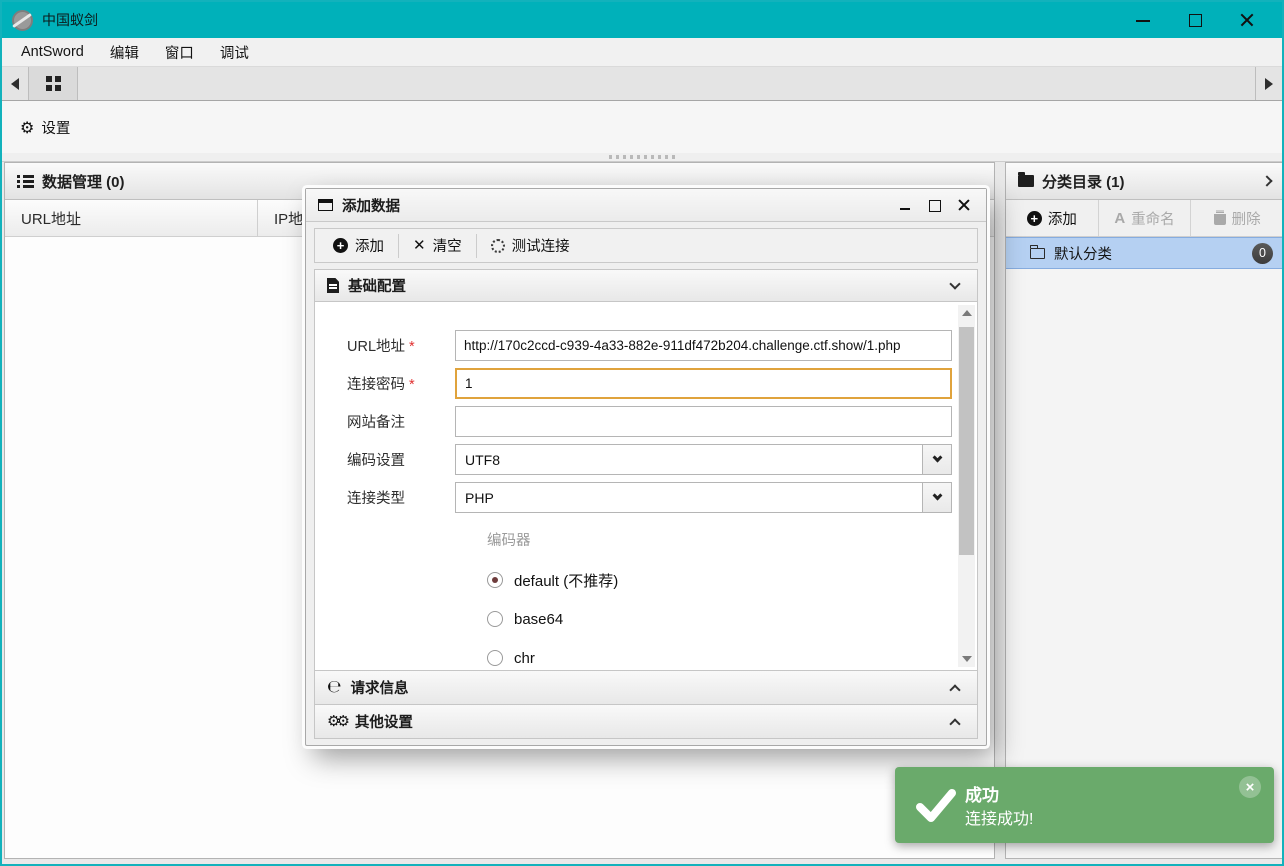  Describe the element at coordinates (419, 245) in the screenshot. I see `clear-x-icon: ✕` at that location.